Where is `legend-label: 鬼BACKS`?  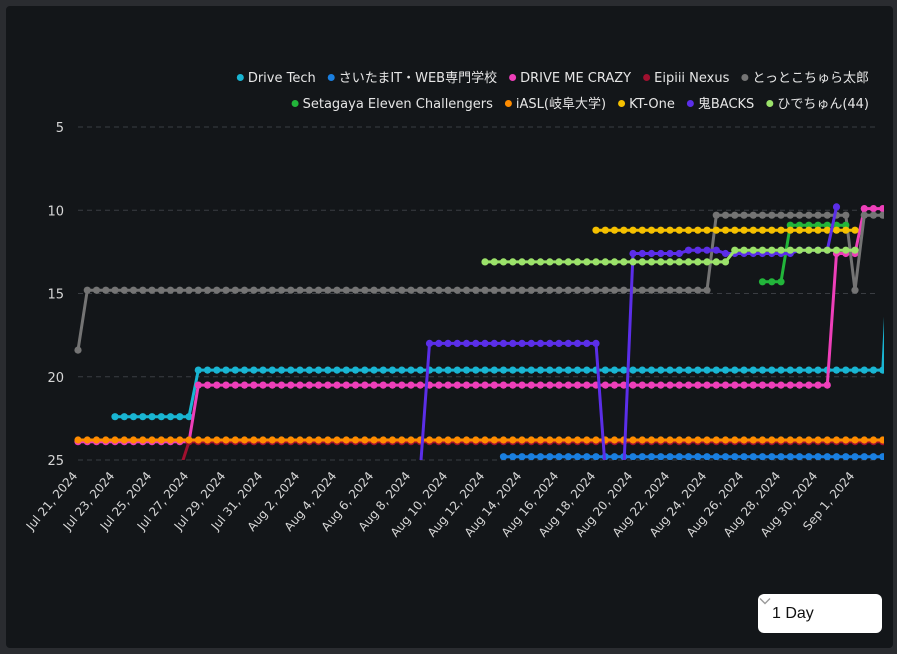
legend-label: 鬼BACKS is located at coordinates (726, 104).